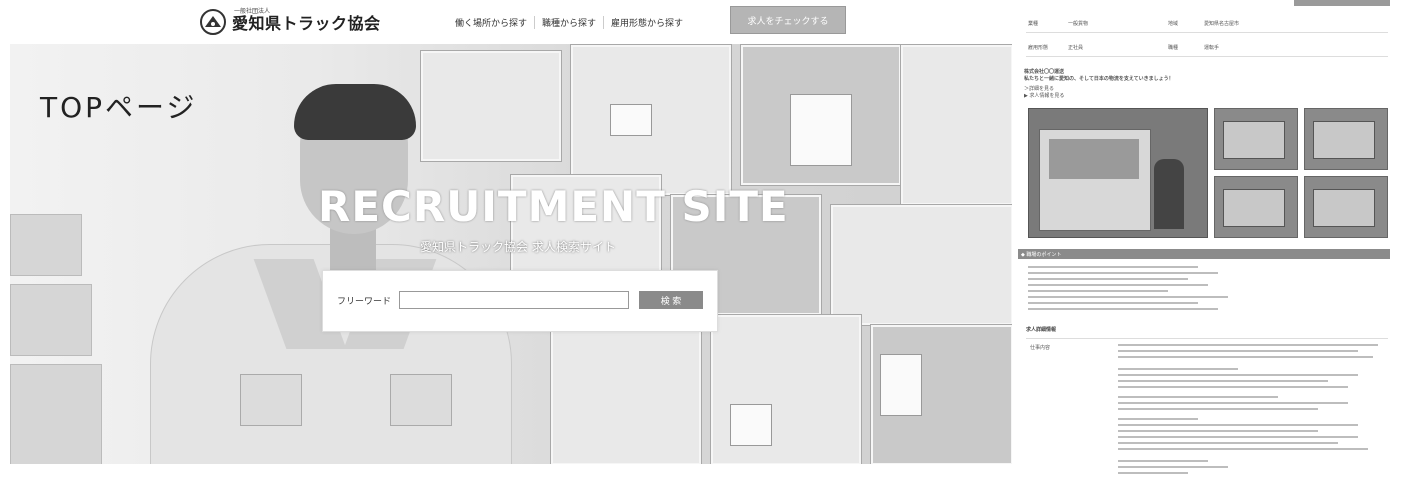 The image size is (1401, 496). What do you see at coordinates (1169, 194) in the screenshot?
I see `driver-shape` at bounding box center [1169, 194].